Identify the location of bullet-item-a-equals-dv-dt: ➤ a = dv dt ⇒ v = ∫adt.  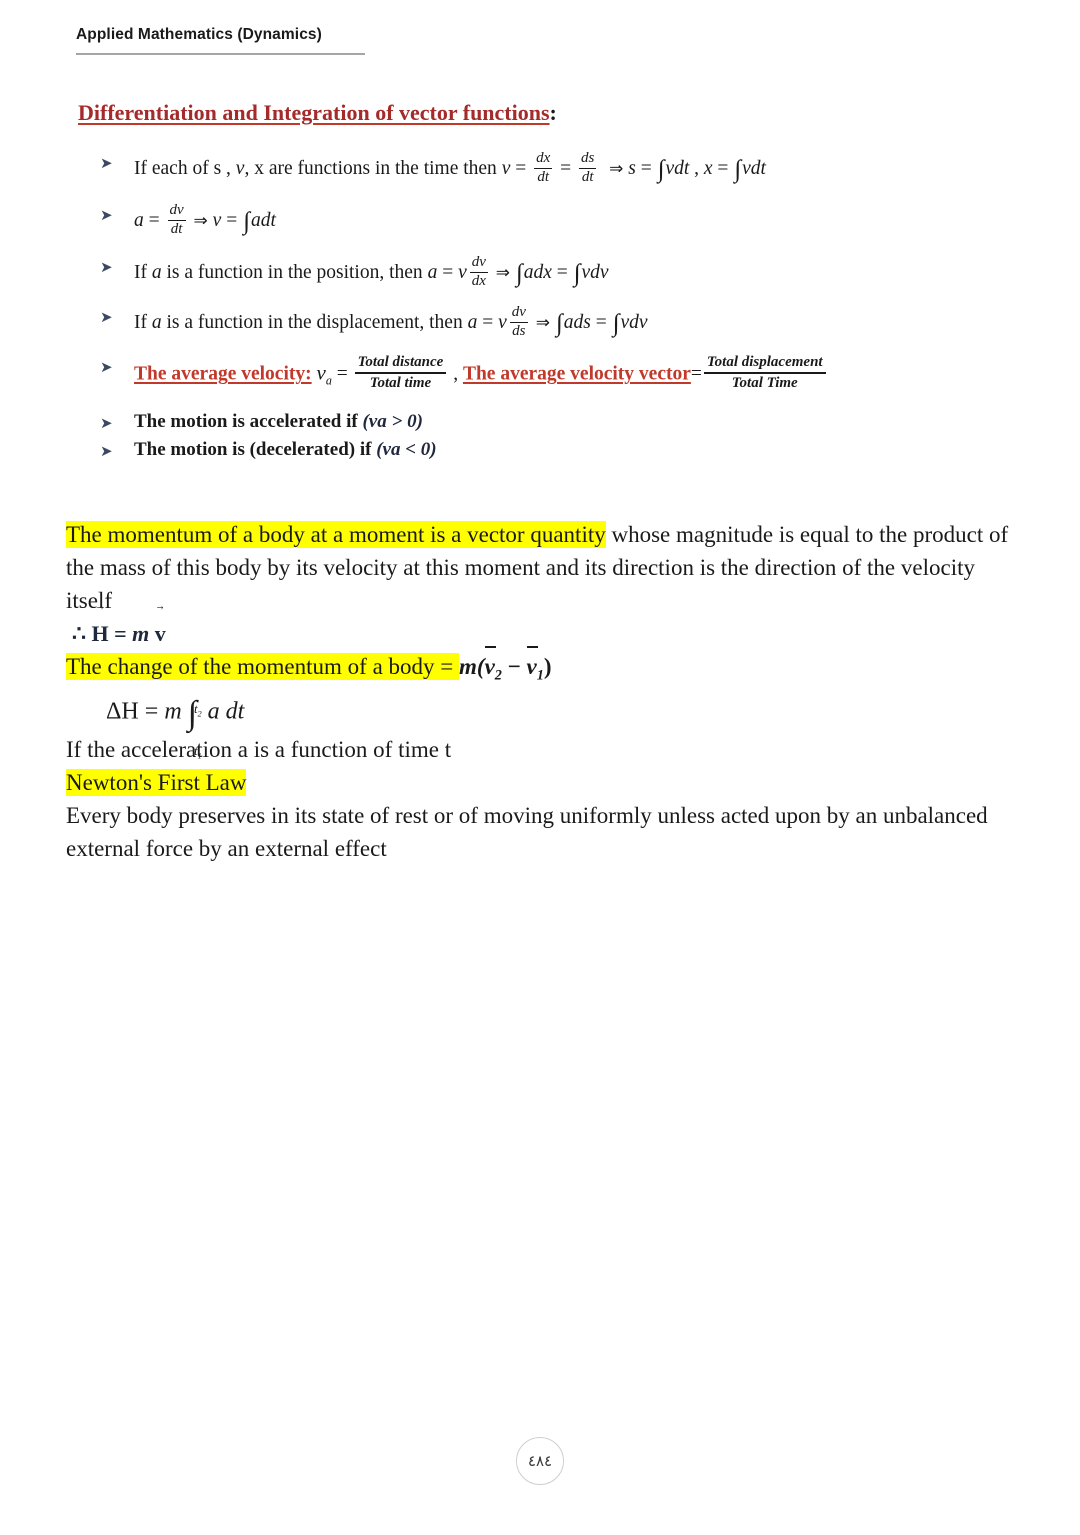
(580, 229).